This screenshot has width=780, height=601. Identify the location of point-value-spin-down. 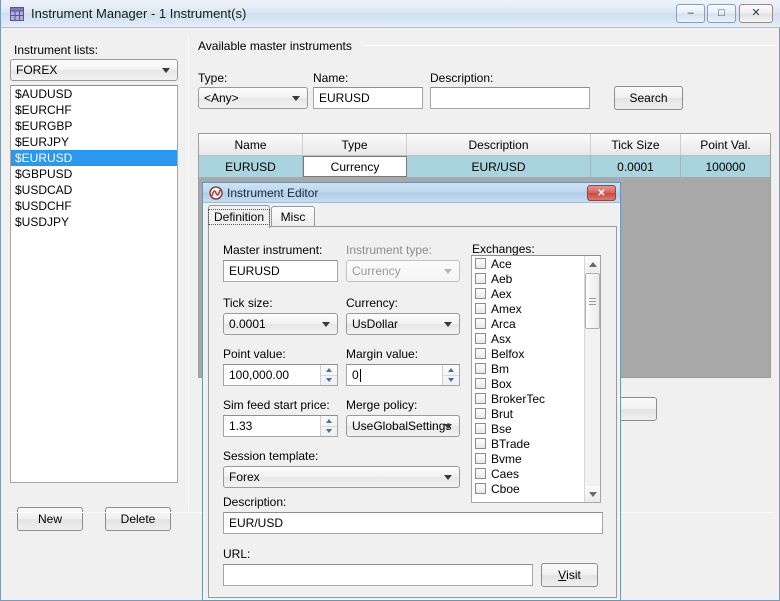
(329, 381).